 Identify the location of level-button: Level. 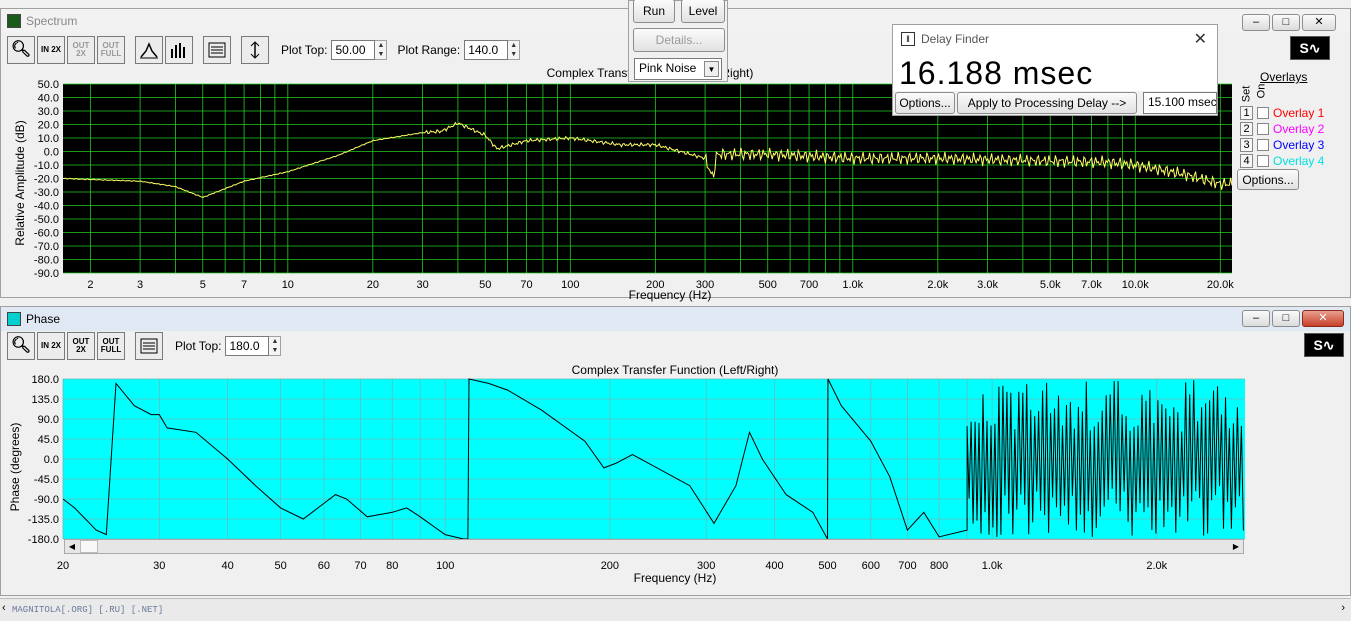
(703, 11).